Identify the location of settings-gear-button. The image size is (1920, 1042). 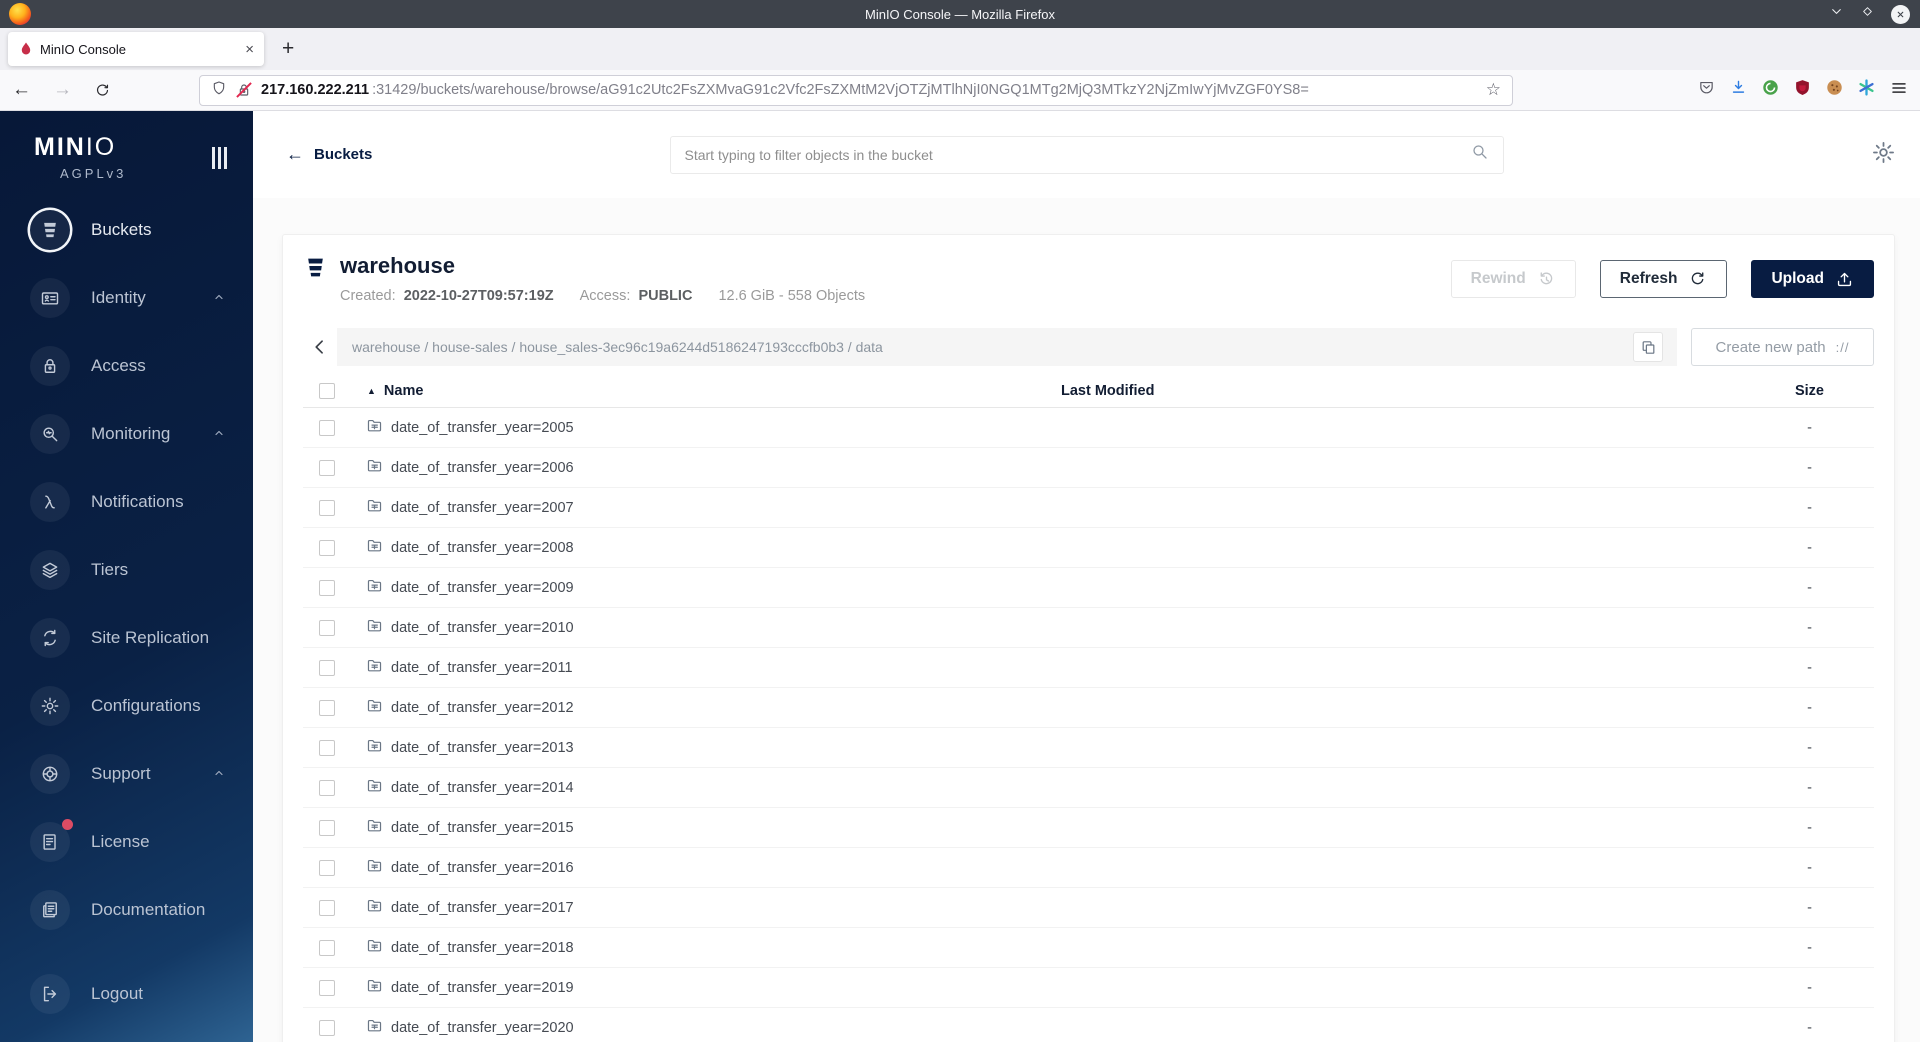
(1883, 155).